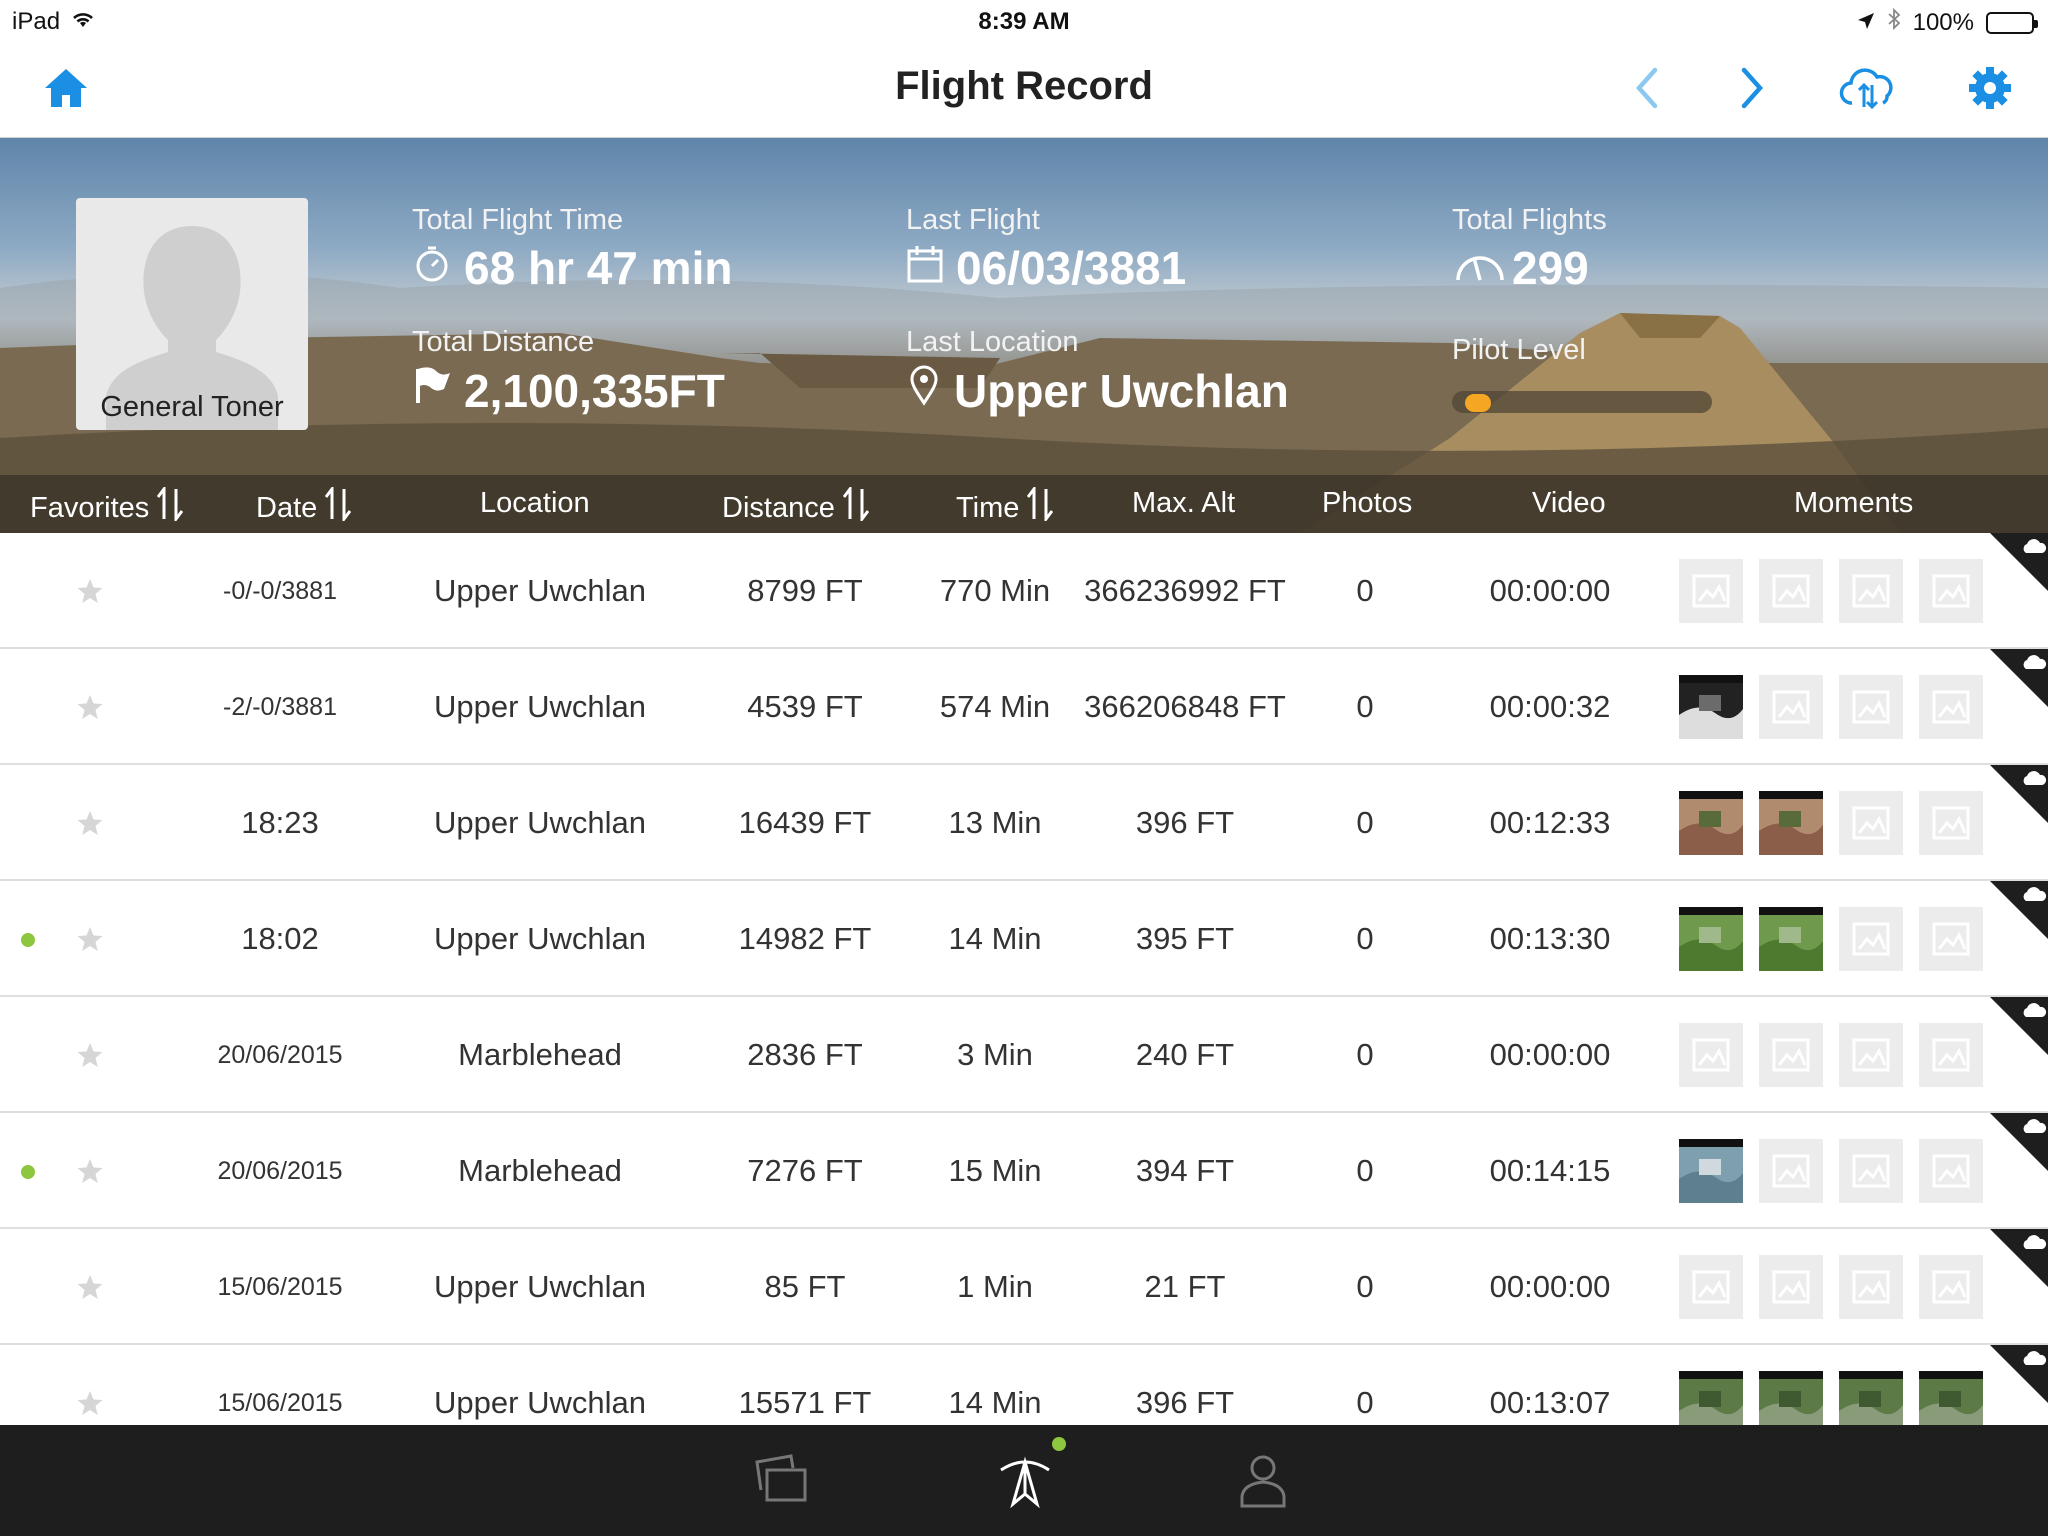  I want to click on tab-library, so click(783, 1482).